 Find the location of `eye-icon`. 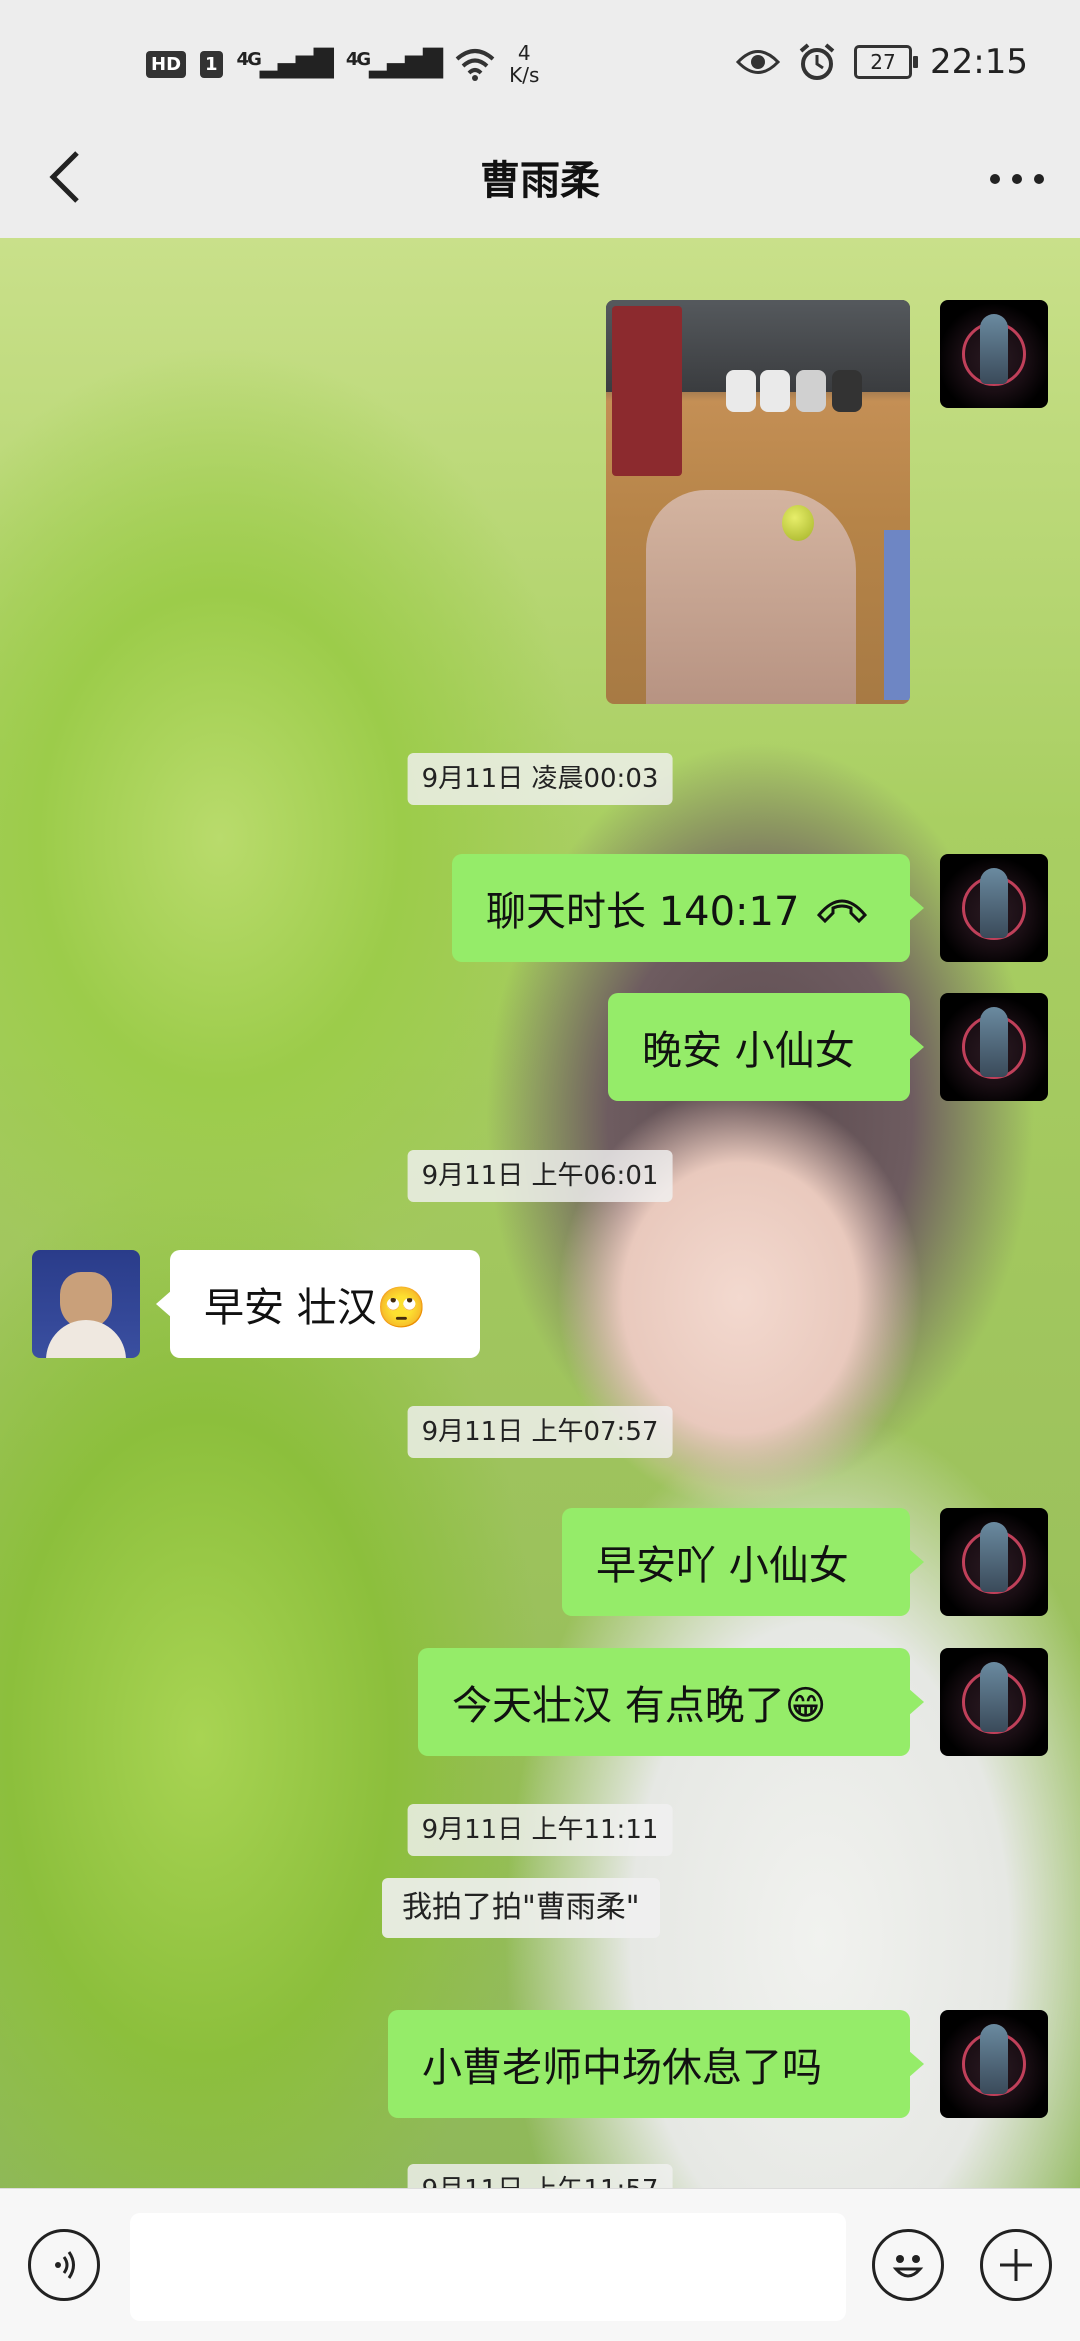

eye-icon is located at coordinates (758, 62).